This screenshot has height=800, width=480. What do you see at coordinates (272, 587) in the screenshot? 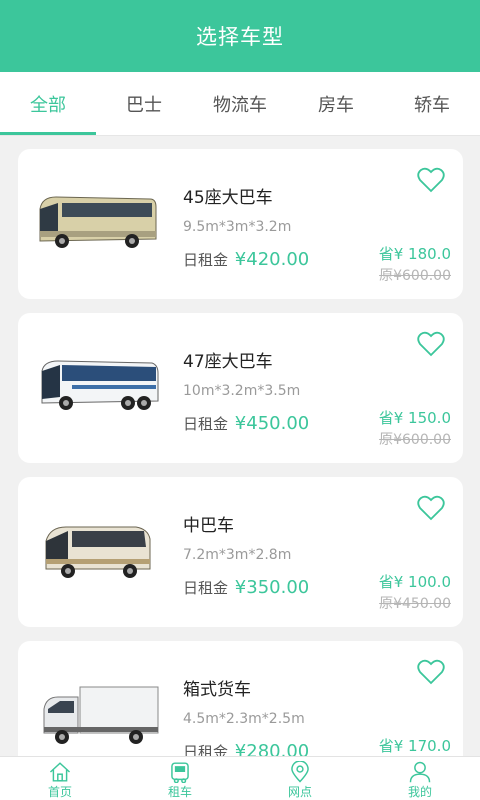
I see `rent-price: ¥350.00` at bounding box center [272, 587].